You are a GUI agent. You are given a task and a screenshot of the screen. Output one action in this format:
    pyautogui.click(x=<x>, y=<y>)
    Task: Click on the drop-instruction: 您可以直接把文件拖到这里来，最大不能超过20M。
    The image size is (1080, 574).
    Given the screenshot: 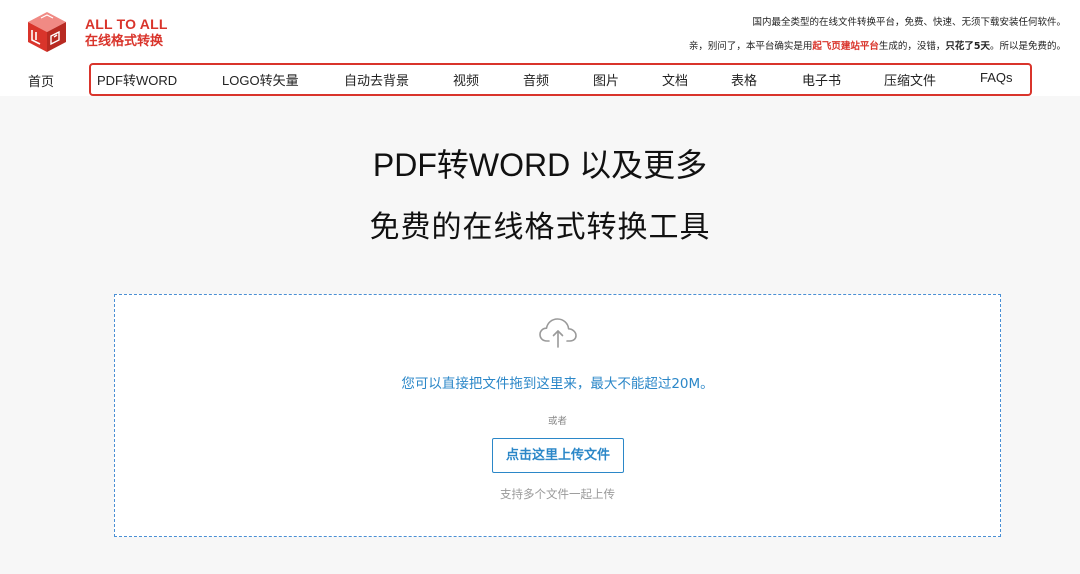 What is the action you would take?
    pyautogui.click(x=557, y=384)
    